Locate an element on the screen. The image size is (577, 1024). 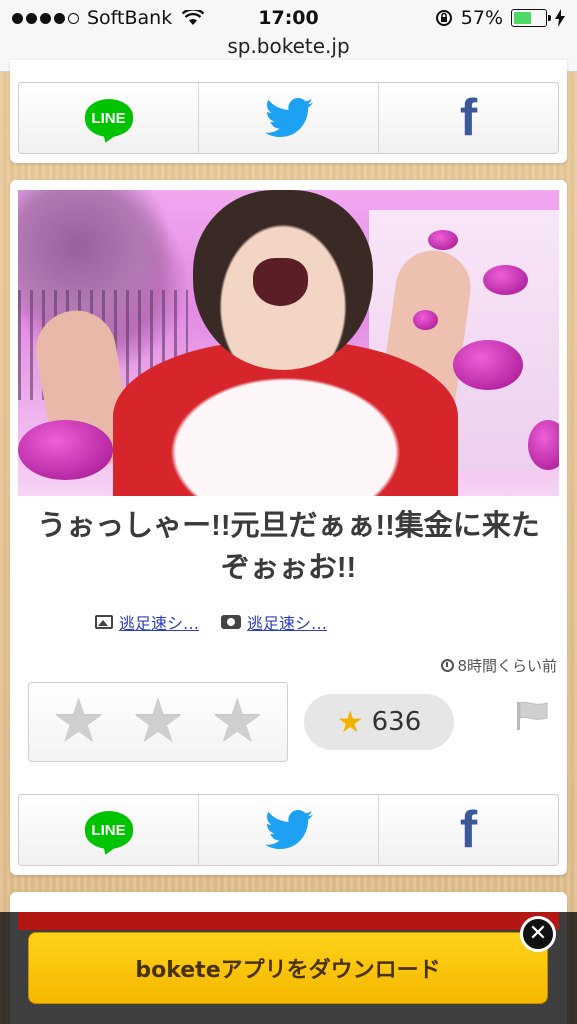
rate-star-2: ★ is located at coordinates (158, 722).